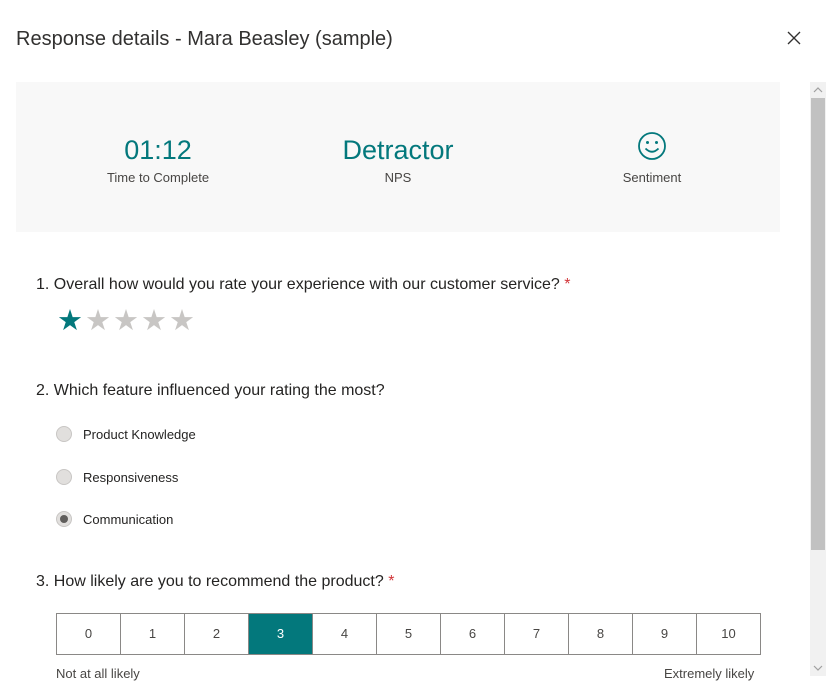 The width and height of the screenshot is (832, 695). Describe the element at coordinates (89, 634) in the screenshot. I see `nps-option-0: 0` at that location.